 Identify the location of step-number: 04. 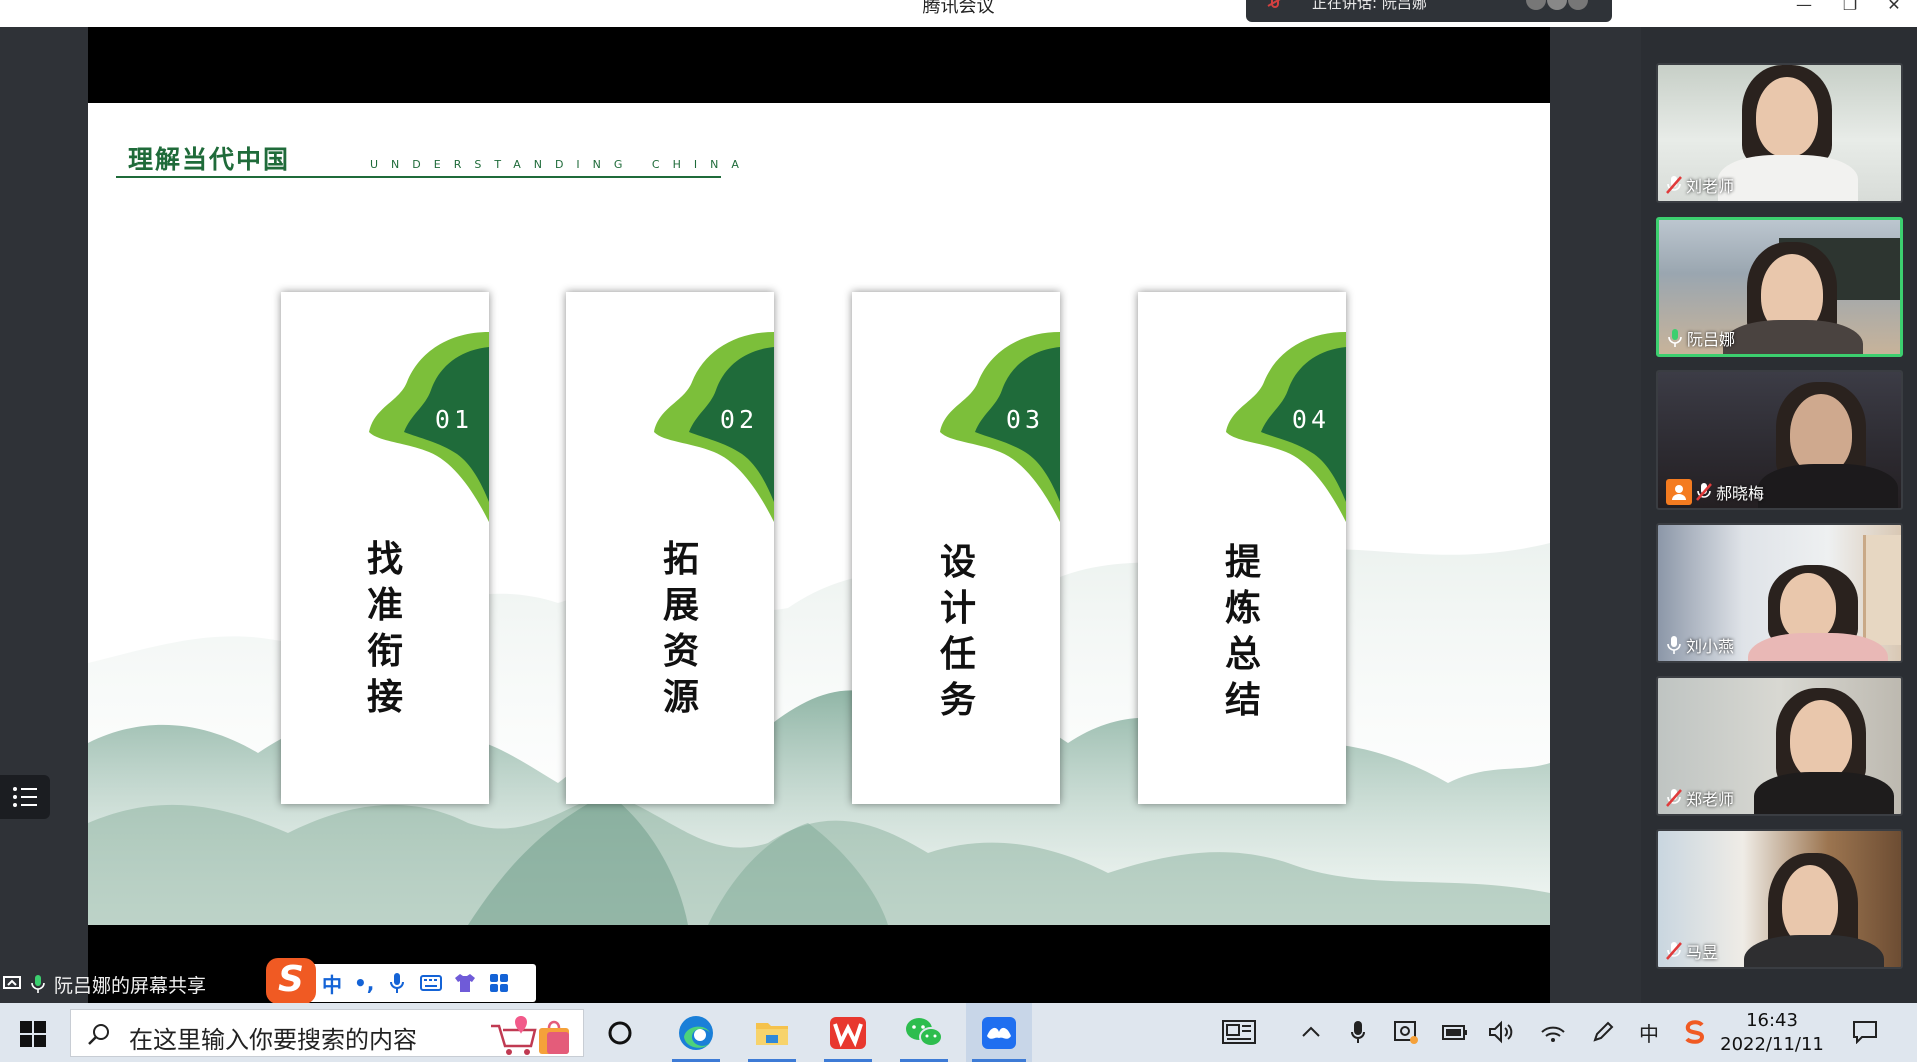
(1310, 419).